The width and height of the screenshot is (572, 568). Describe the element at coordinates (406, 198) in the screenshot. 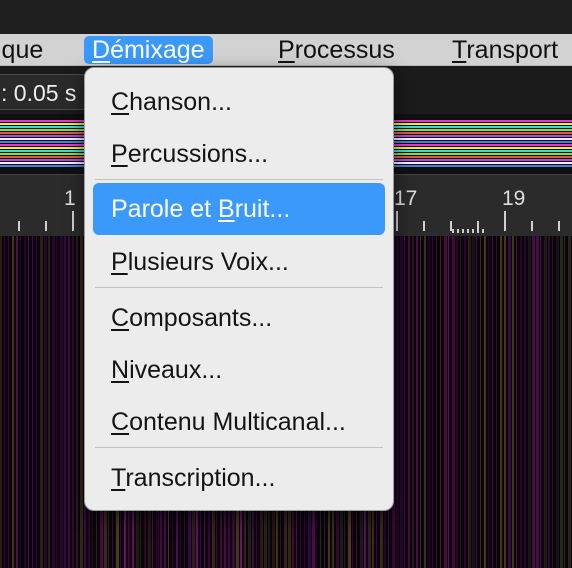

I see `ruler-label: 17` at that location.